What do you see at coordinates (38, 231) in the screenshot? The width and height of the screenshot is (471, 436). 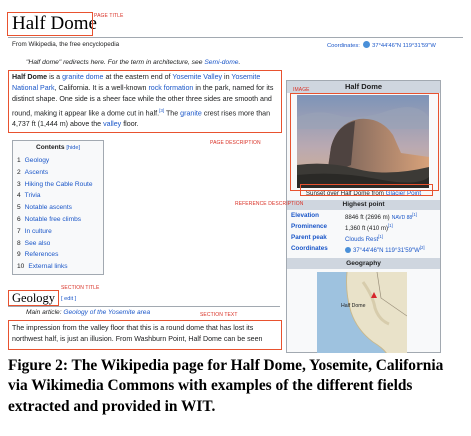 I see `toc-item-label: In culture` at bounding box center [38, 231].